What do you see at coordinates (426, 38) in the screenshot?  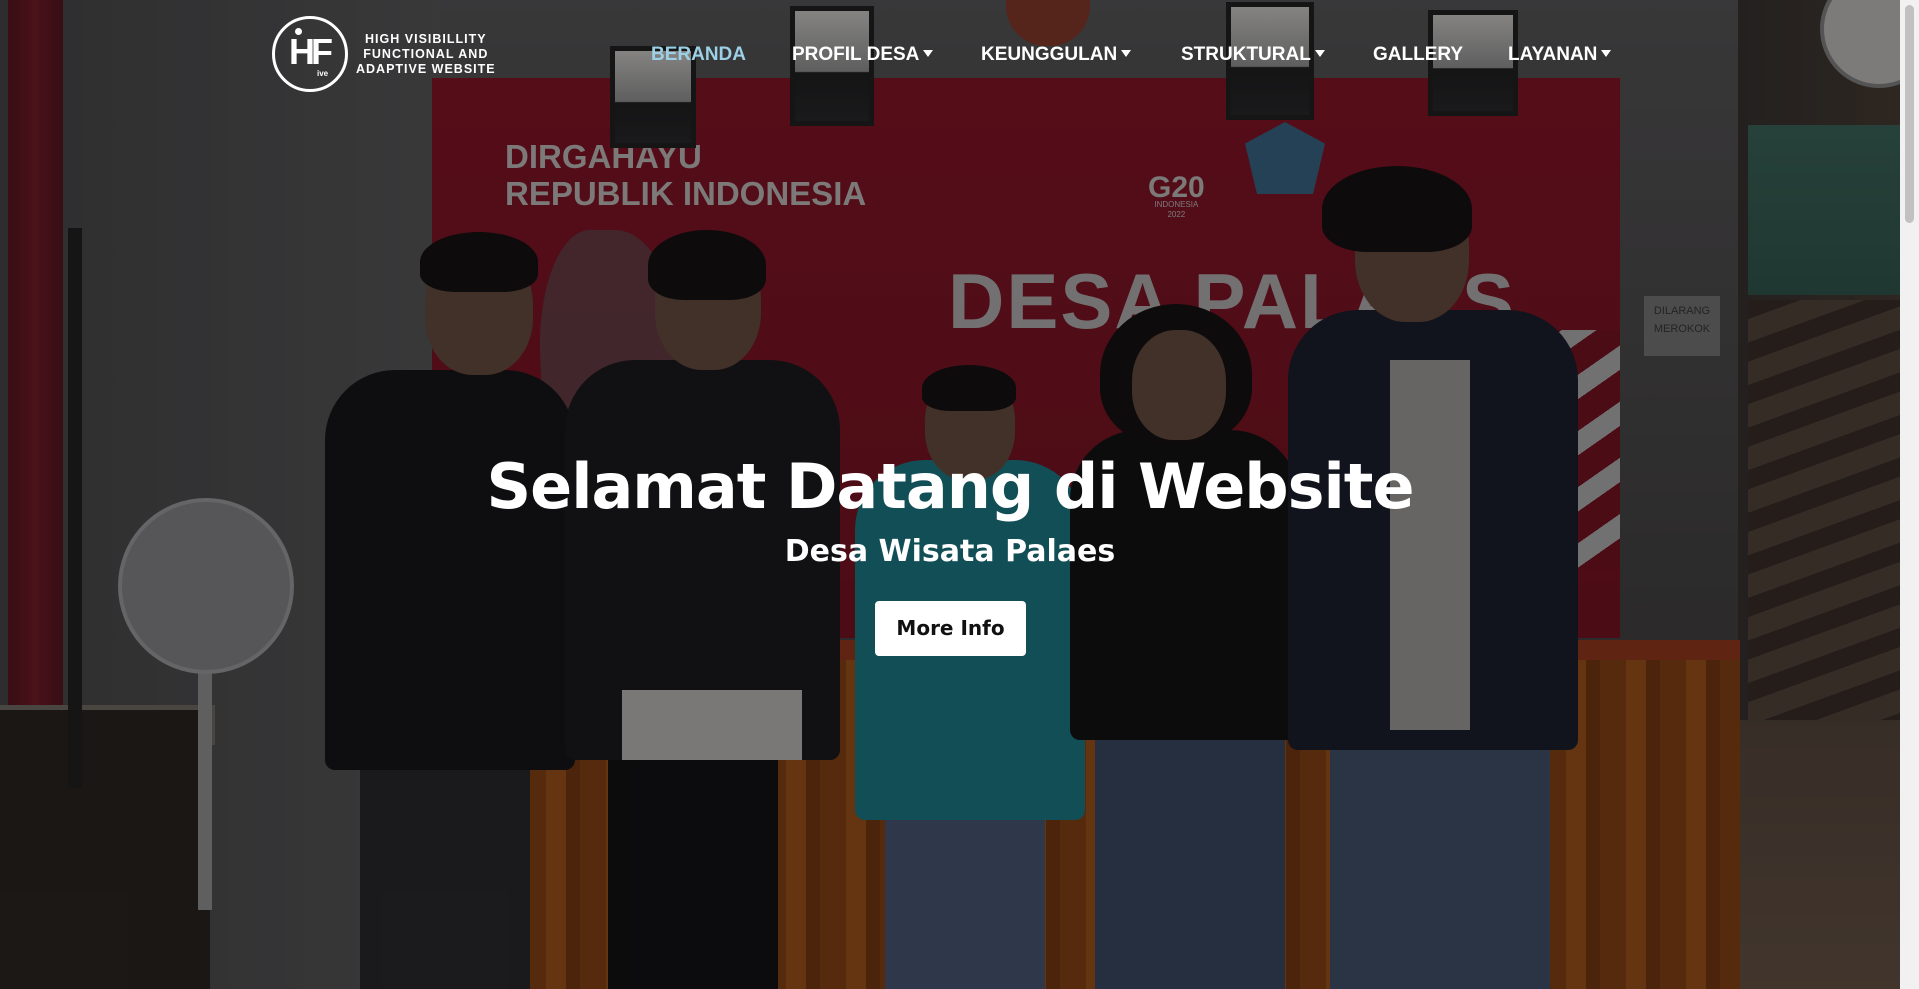 I see `logo-tagline-line: HIGH VISIBILLITY` at bounding box center [426, 38].